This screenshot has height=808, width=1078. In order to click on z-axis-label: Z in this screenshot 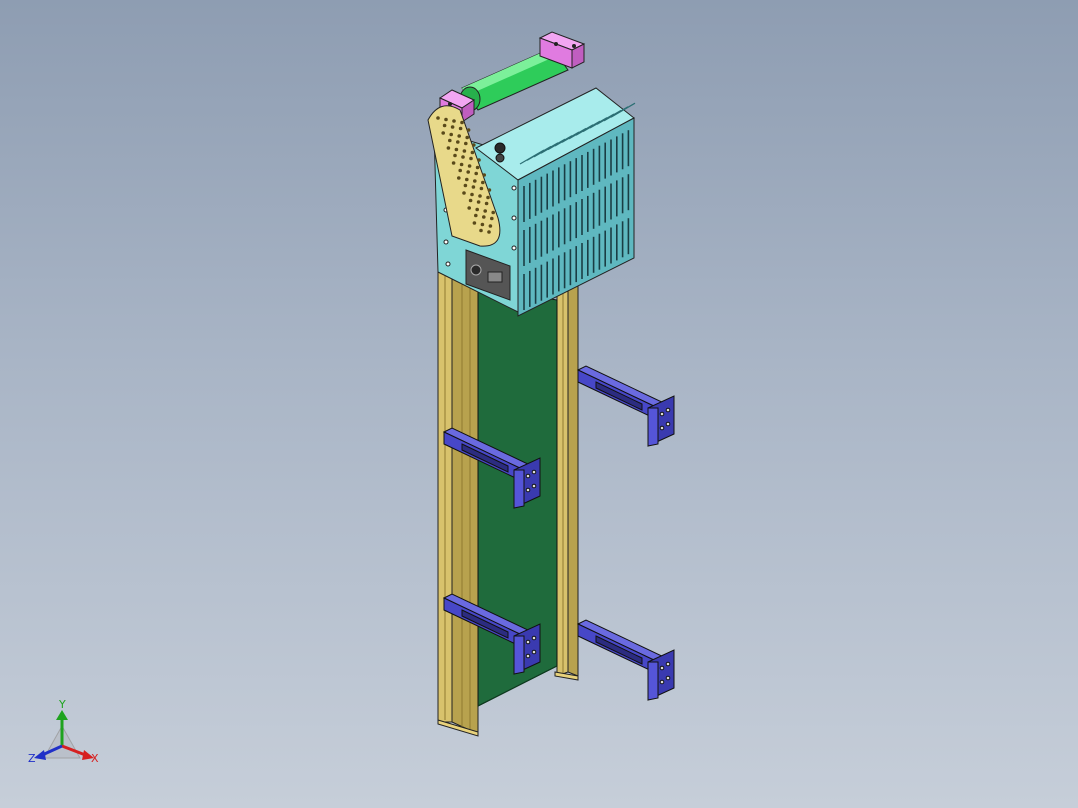, I will do `click(32, 758)`.